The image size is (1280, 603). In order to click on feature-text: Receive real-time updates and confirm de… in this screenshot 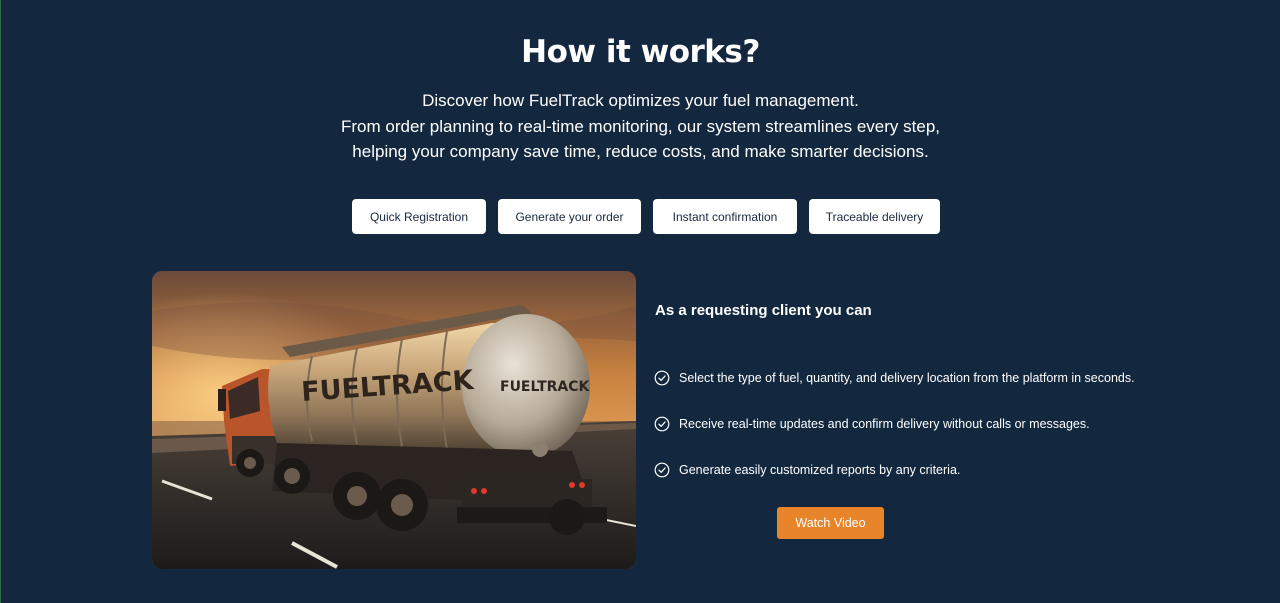, I will do `click(884, 424)`.